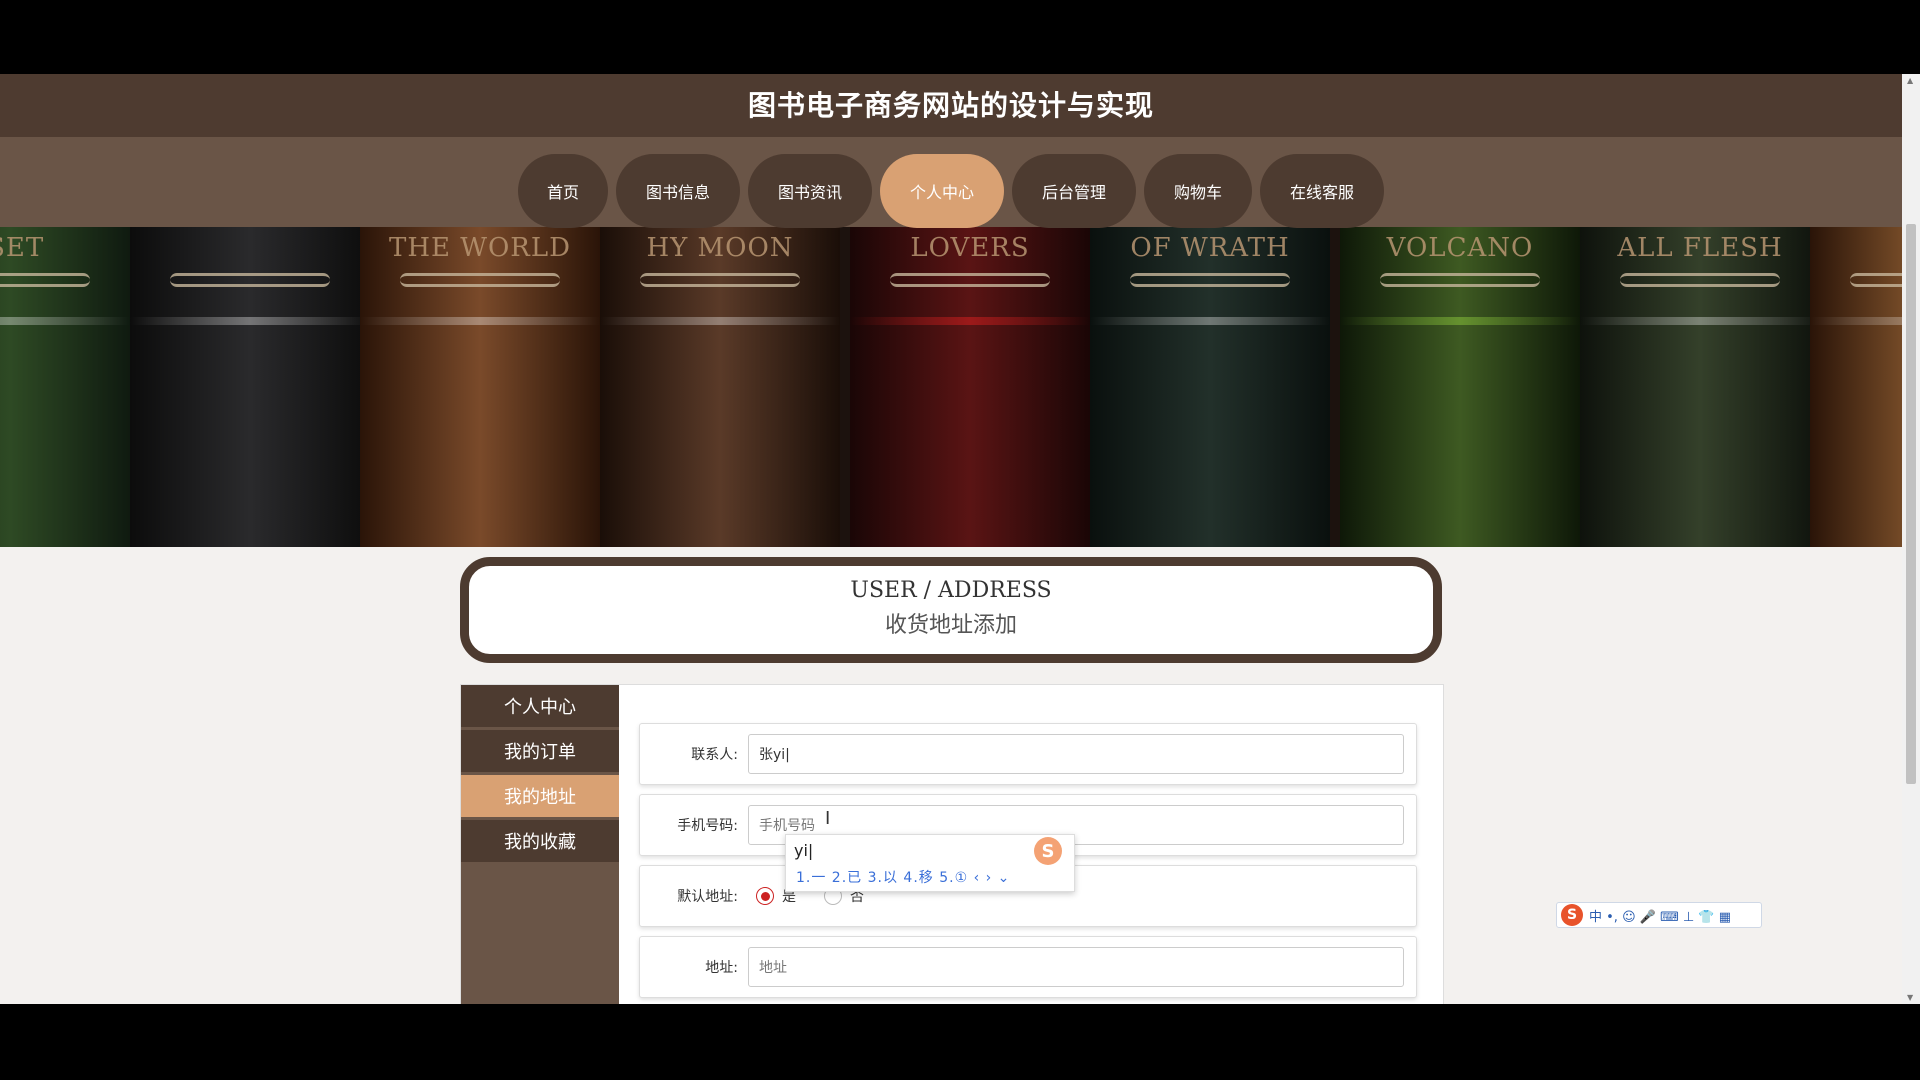  I want to click on sidebar-item-orders: 我的订单, so click(540, 751).